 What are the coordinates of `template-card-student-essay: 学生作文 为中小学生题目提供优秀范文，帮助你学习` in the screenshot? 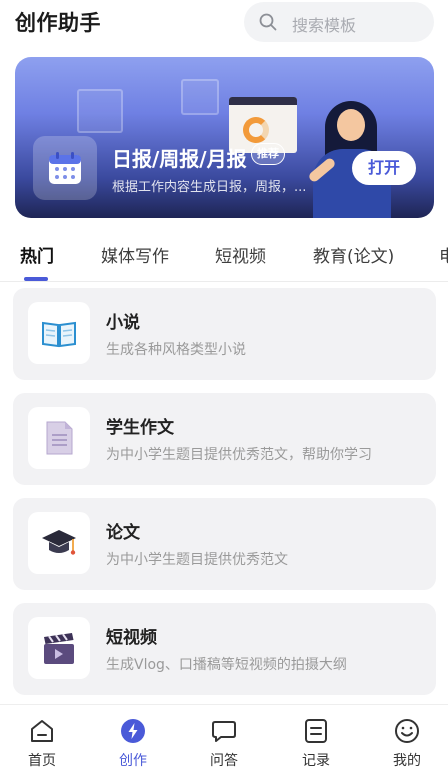 It's located at (224, 439).